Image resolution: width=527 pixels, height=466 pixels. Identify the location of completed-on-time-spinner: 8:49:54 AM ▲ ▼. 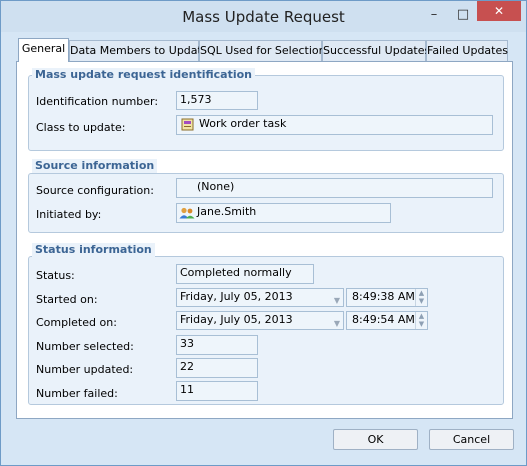
(387, 320).